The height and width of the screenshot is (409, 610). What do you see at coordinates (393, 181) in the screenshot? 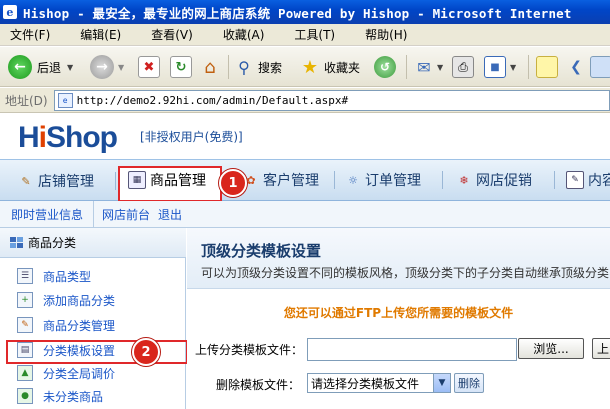
I see `nav-order-management-label: 订单管理` at bounding box center [393, 181].